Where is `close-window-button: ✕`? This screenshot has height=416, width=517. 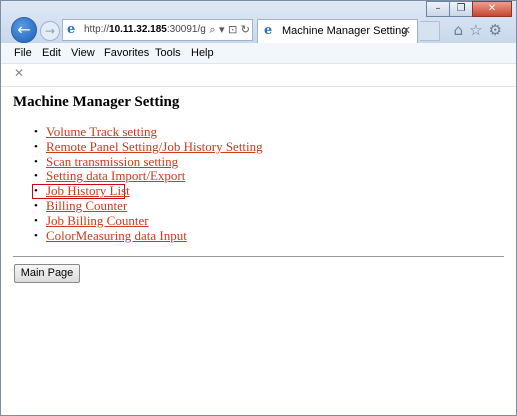 close-window-button: ✕ is located at coordinates (492, 9).